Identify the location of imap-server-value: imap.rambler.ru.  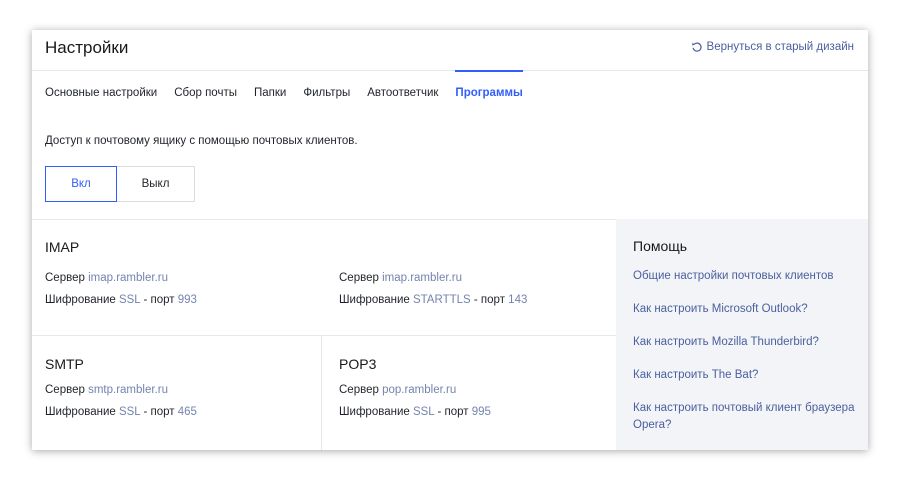
(128, 278).